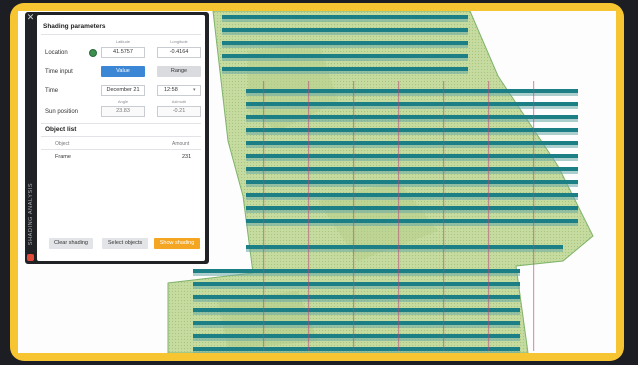 The image size is (638, 365). I want to click on show-shading-button: Show shading, so click(177, 243).